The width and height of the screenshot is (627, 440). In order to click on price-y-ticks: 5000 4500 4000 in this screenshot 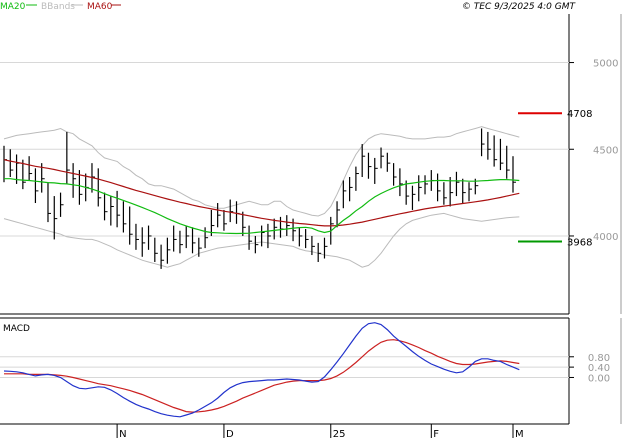, I will do `click(593, 151)`.